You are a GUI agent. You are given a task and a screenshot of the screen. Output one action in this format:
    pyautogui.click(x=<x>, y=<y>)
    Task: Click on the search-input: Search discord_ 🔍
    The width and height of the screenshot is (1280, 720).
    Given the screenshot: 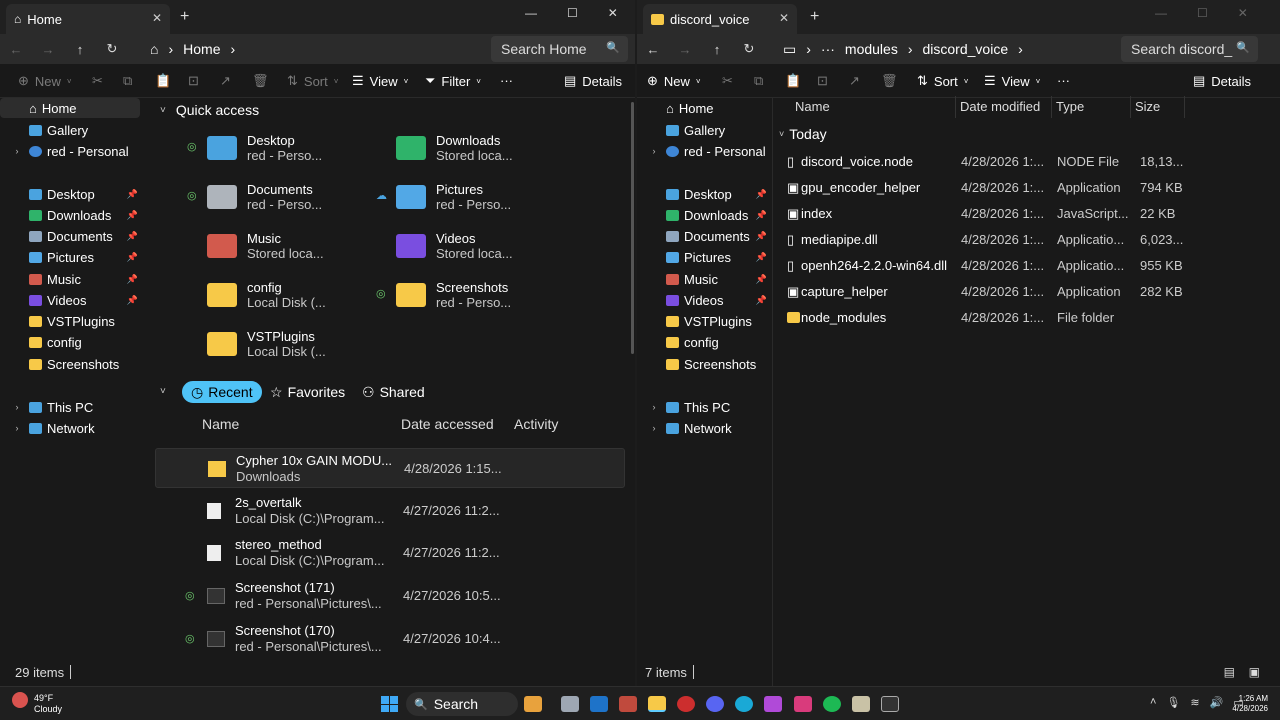 What is the action you would take?
    pyautogui.click(x=1189, y=49)
    